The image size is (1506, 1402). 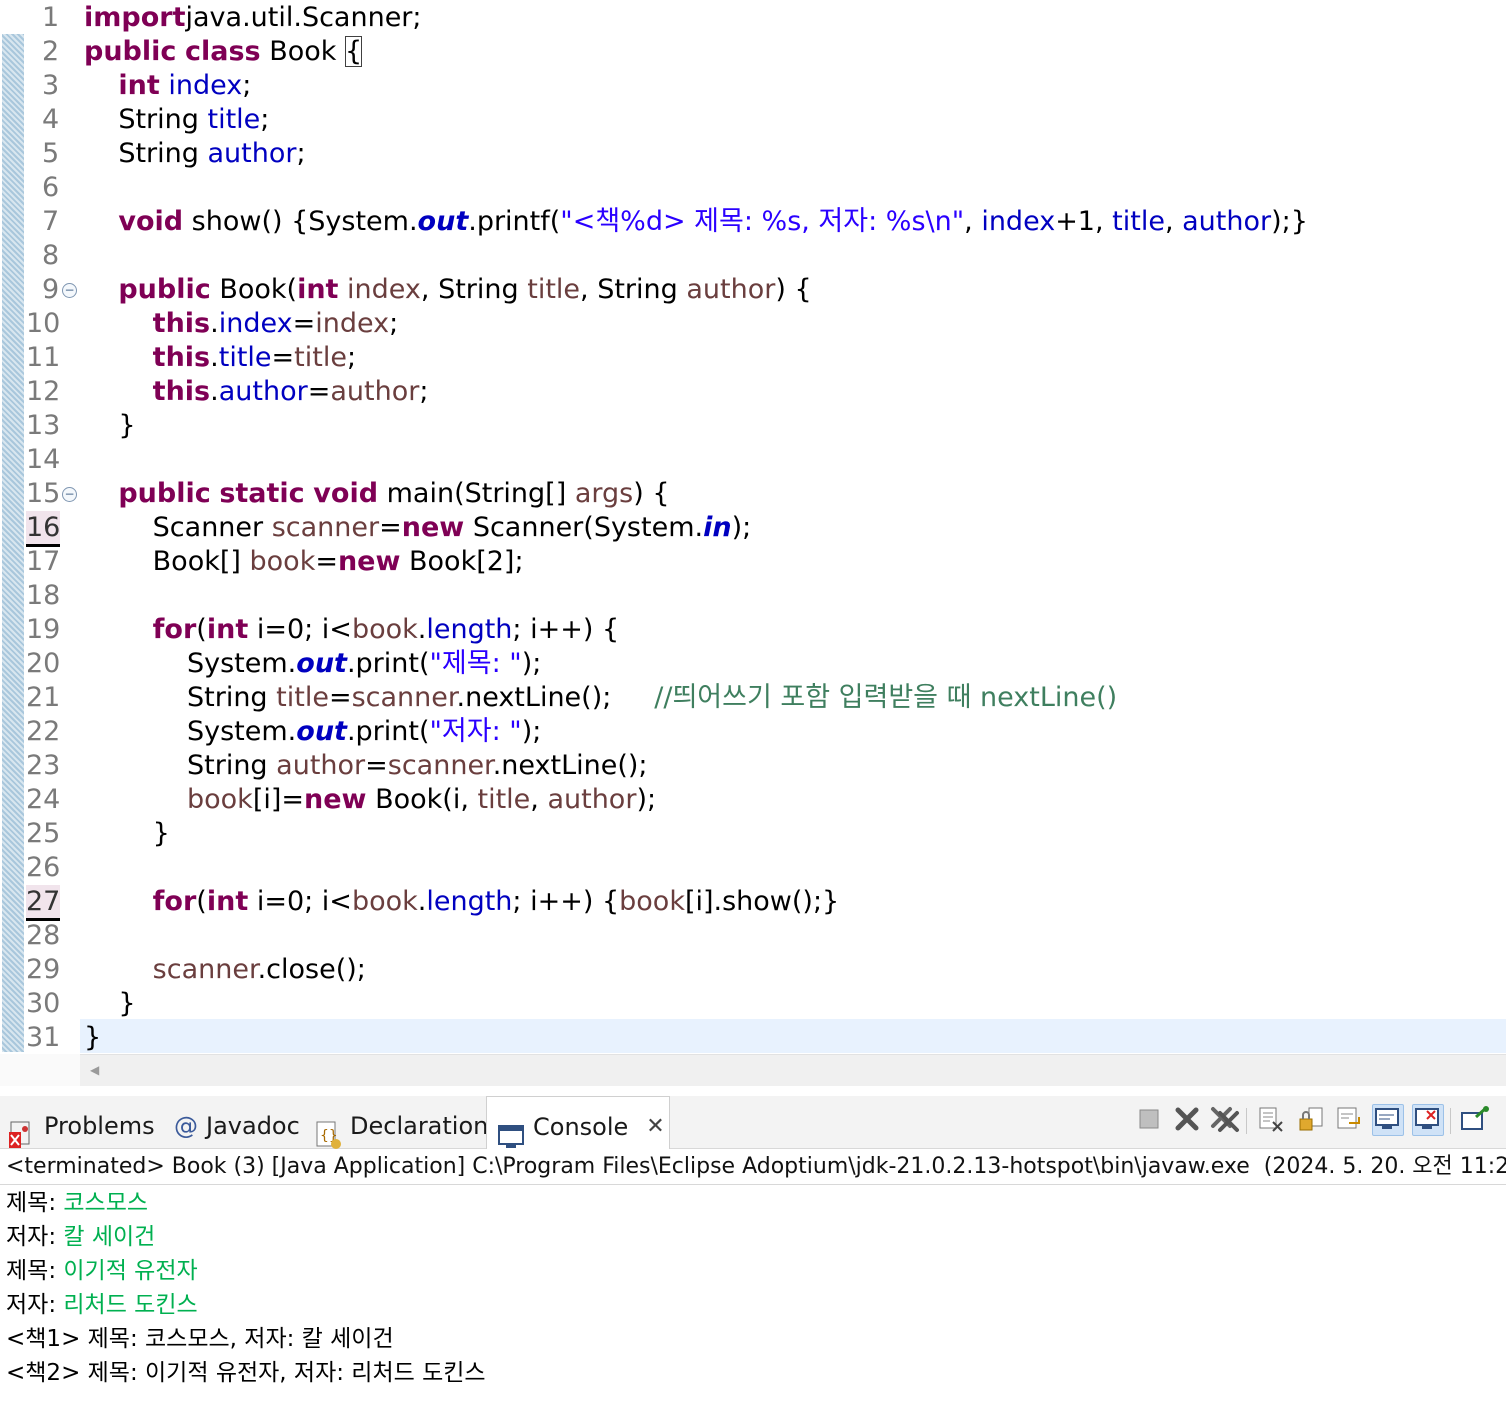 What do you see at coordinates (1187, 1119) in the screenshot?
I see `remove-launch-icon` at bounding box center [1187, 1119].